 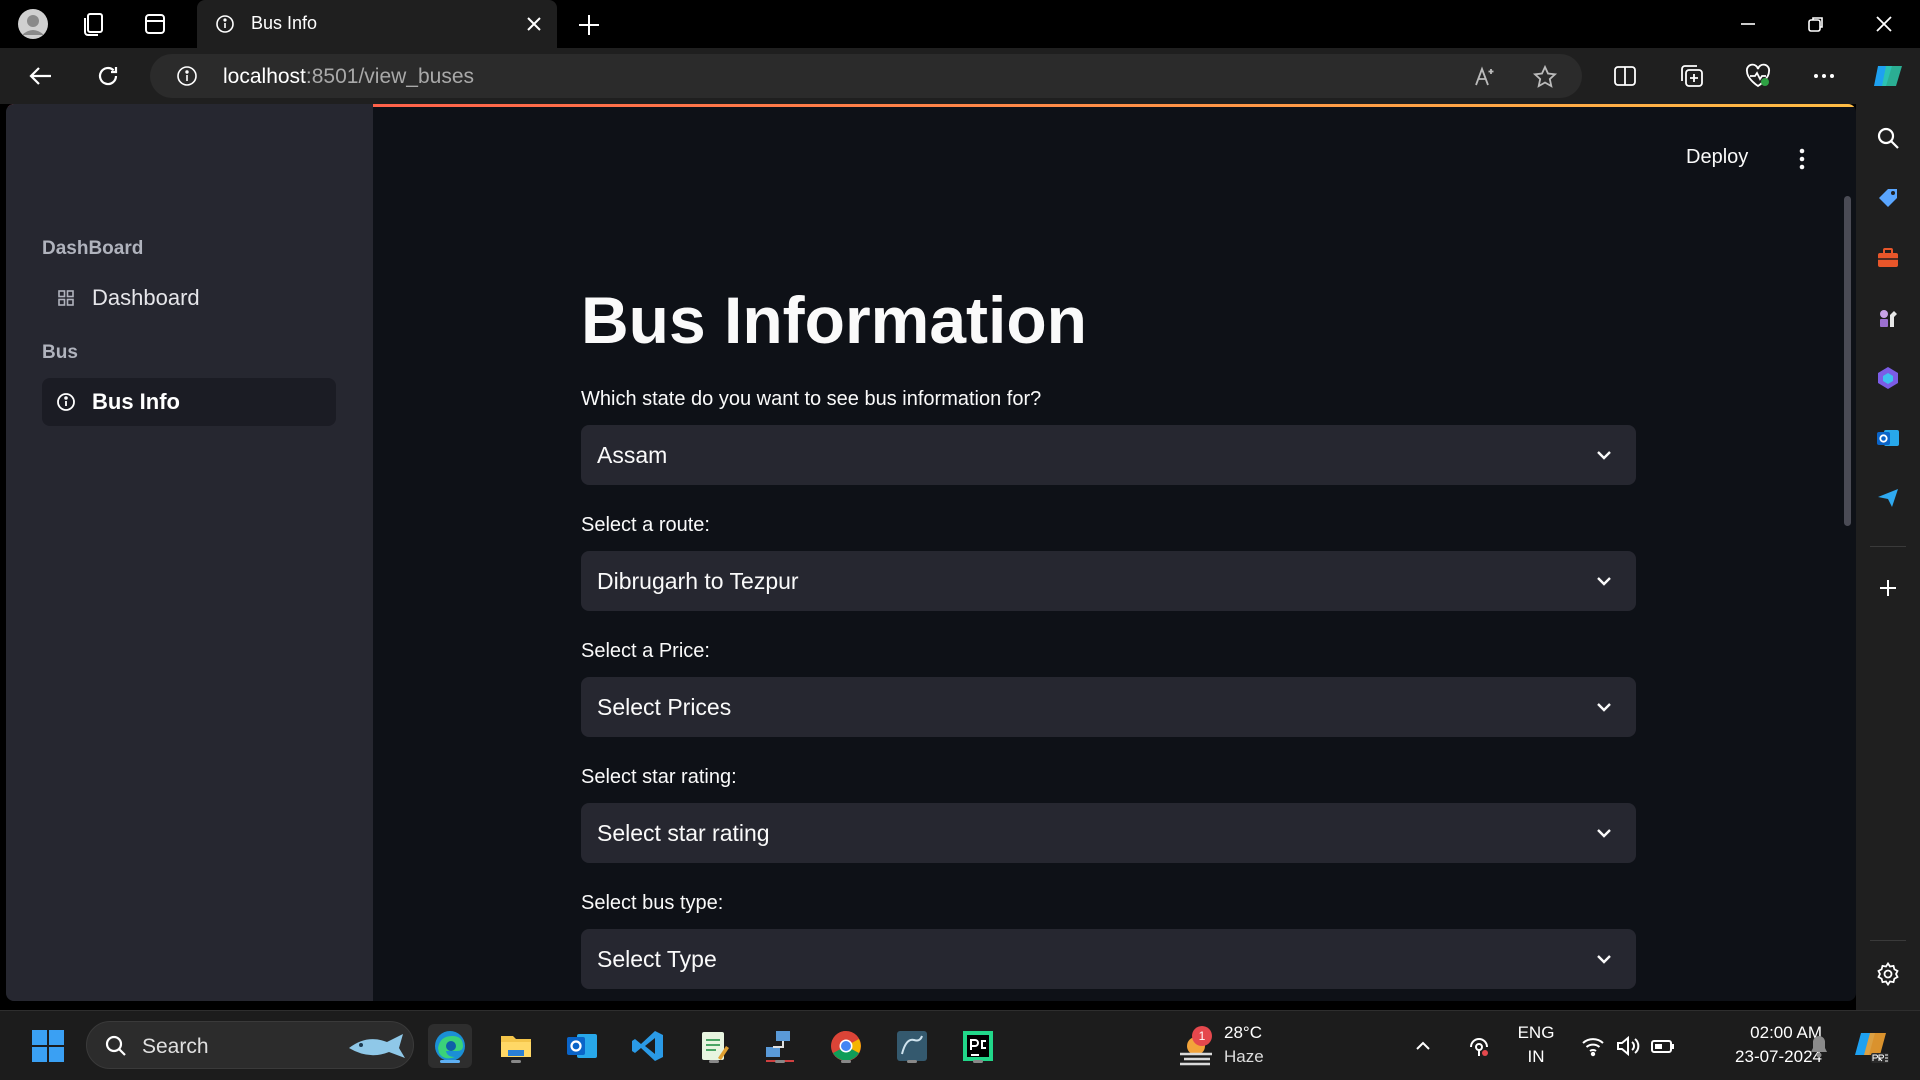 I want to click on outlook-icon, so click(x=1888, y=438).